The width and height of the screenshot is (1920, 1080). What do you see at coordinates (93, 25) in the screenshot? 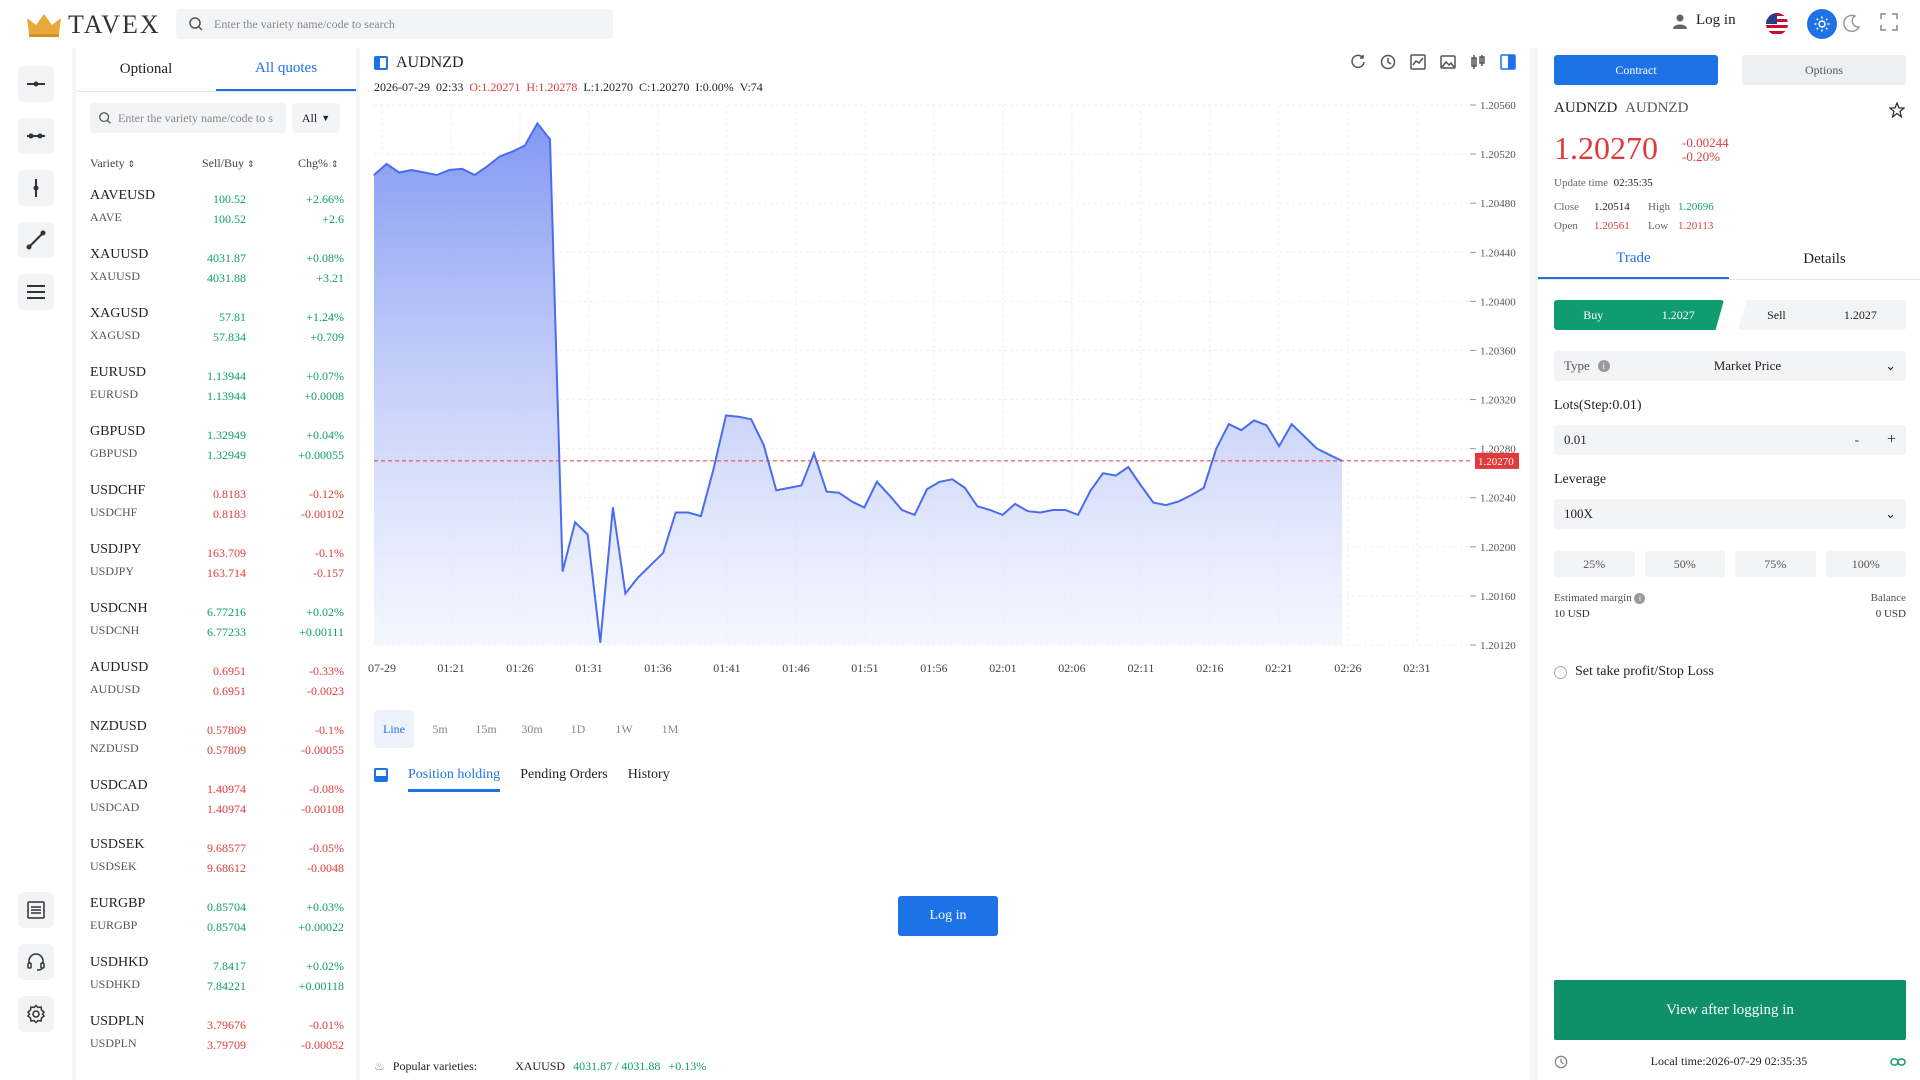
I see `logo: TAVEX` at bounding box center [93, 25].